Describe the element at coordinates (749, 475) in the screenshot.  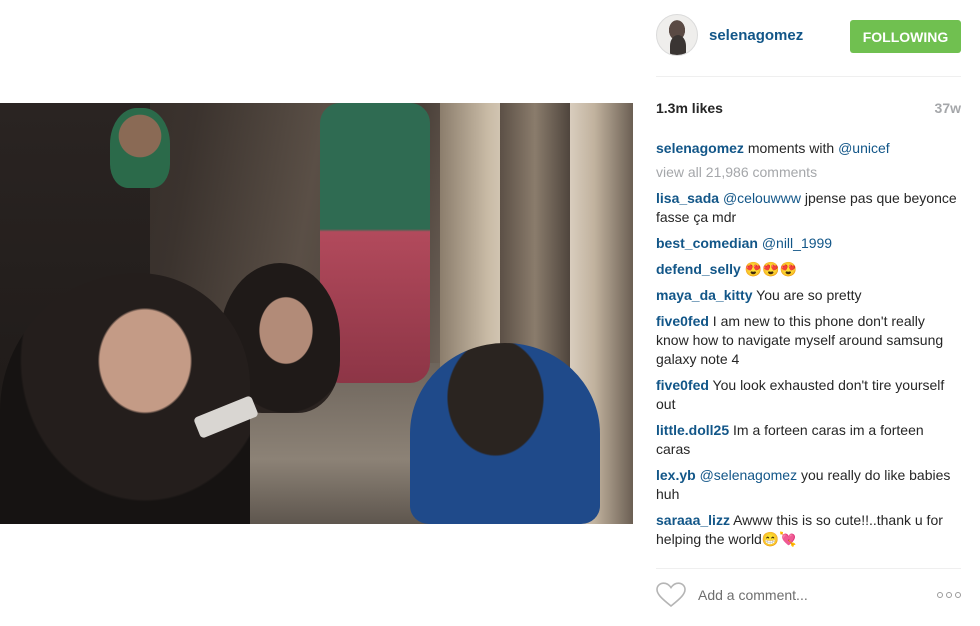
I see `comment-mention: @selenagomez` at that location.